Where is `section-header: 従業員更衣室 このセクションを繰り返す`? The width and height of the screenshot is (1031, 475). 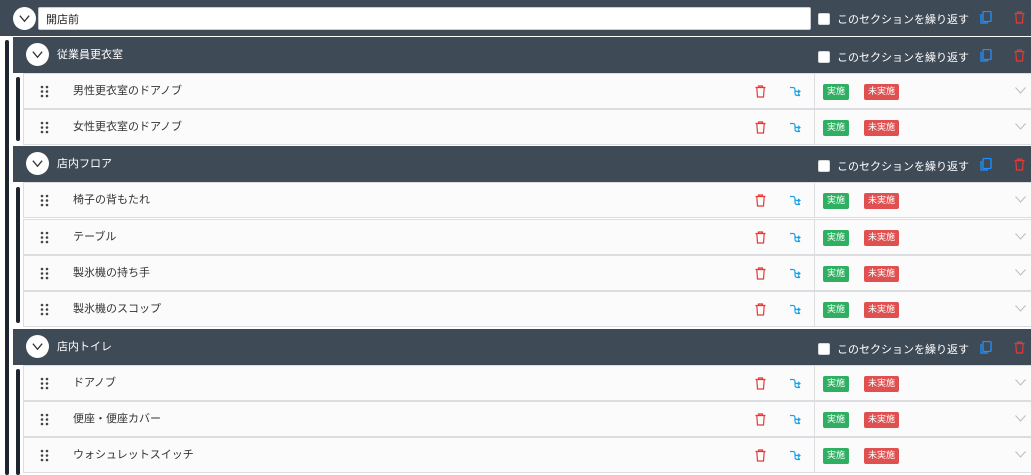 section-header: 従業員更衣室 このセクションを繰り返す is located at coordinates (522, 55).